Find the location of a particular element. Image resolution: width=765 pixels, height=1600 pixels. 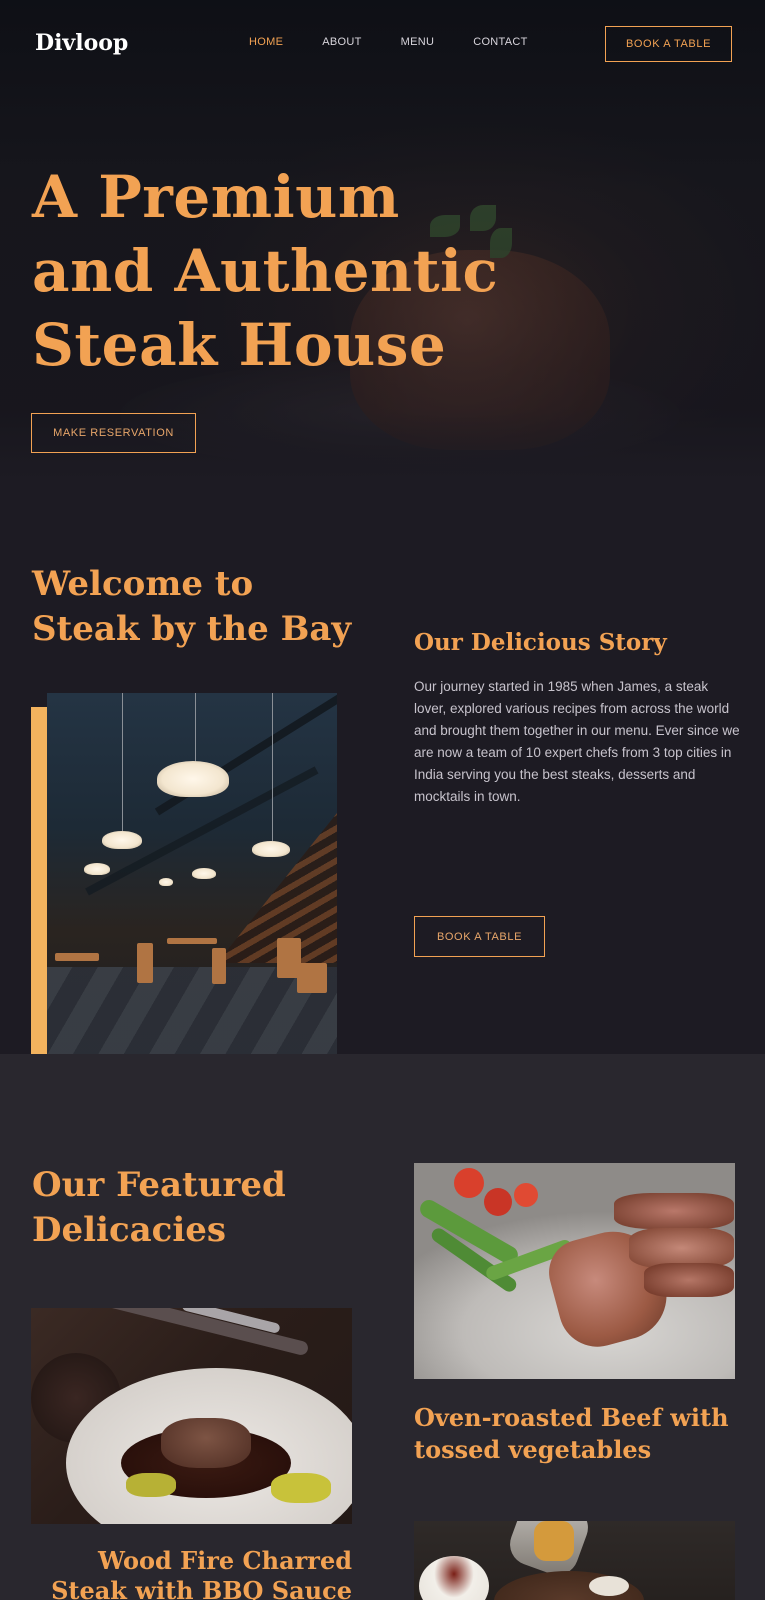

hero-title: A Premium and Authentic Steak House is located at coordinates (265, 271).